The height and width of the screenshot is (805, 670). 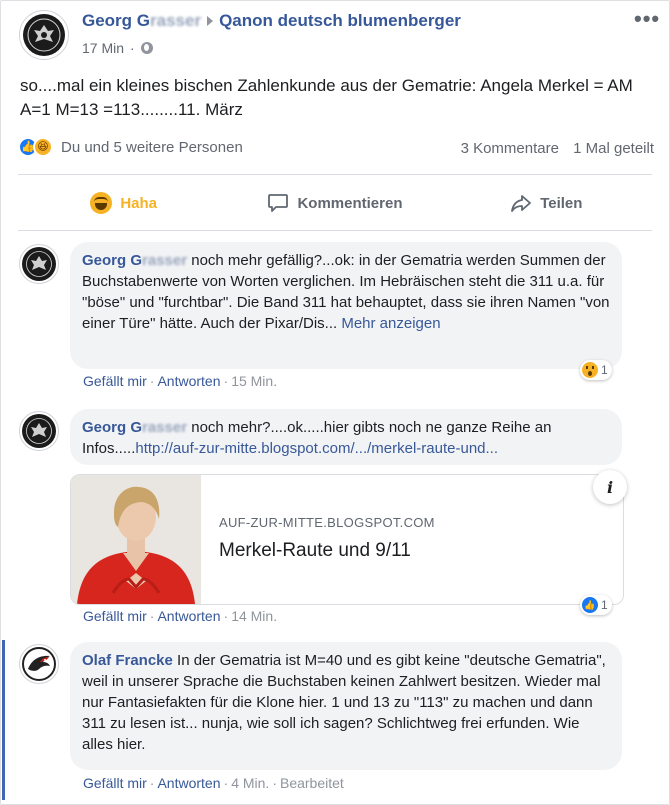 What do you see at coordinates (610, 487) in the screenshot?
I see `info-icon: i` at bounding box center [610, 487].